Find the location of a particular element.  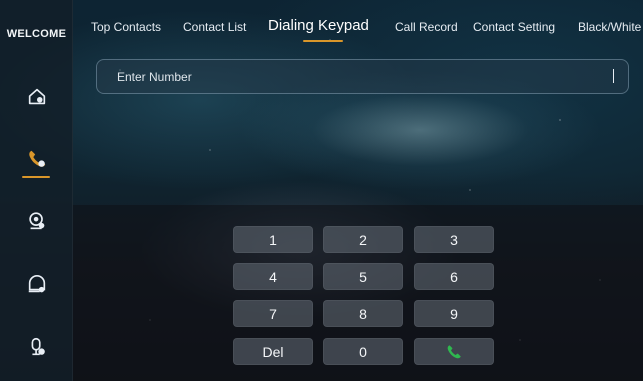

key-9: 9 is located at coordinates (454, 313).